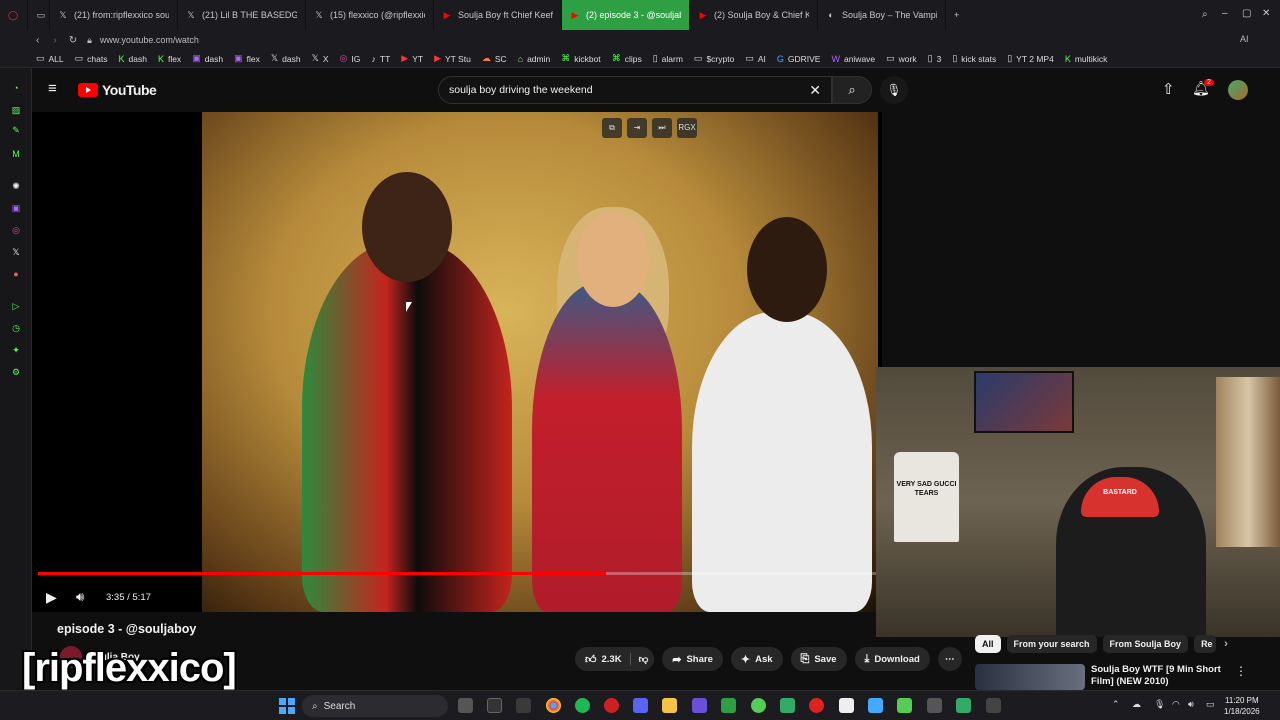  I want to click on bookmark-item: ▭ work, so click(901, 58).